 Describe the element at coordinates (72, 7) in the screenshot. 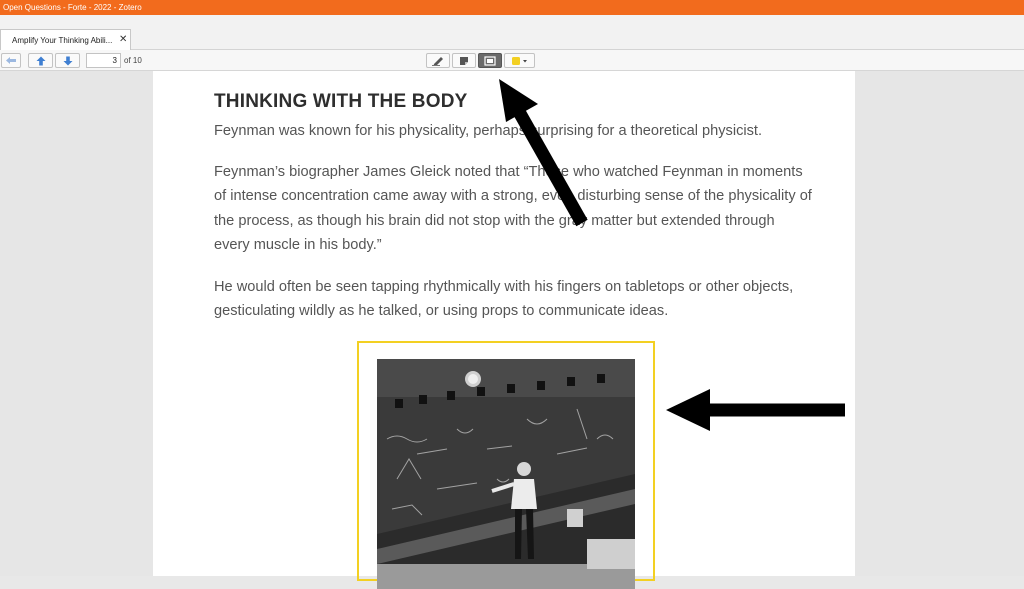

I see `window-title: Open Questions - Forte - 2022 - Zotero` at that location.